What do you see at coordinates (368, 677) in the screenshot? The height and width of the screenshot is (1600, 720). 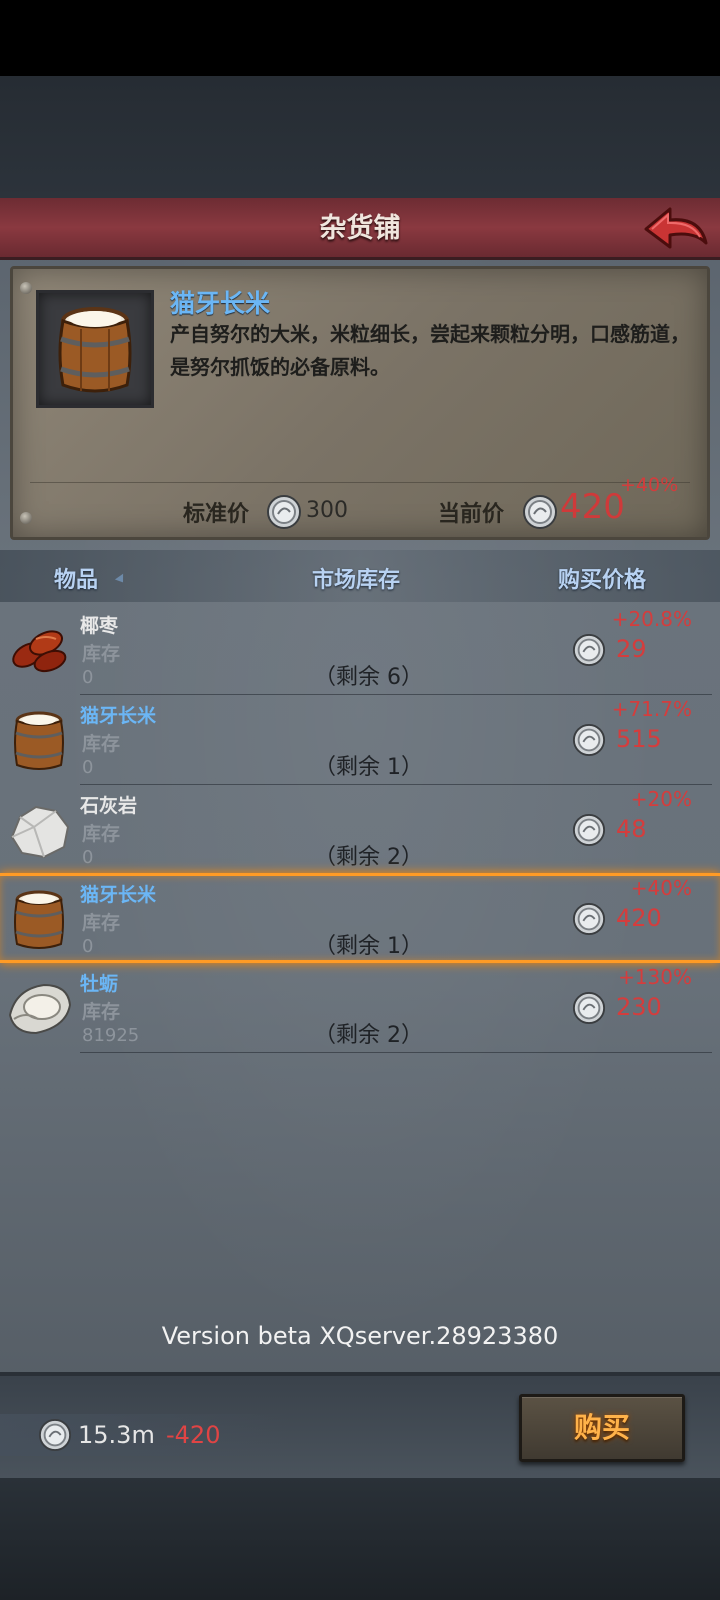 I see `market-remaining: （剩余 6）` at bounding box center [368, 677].